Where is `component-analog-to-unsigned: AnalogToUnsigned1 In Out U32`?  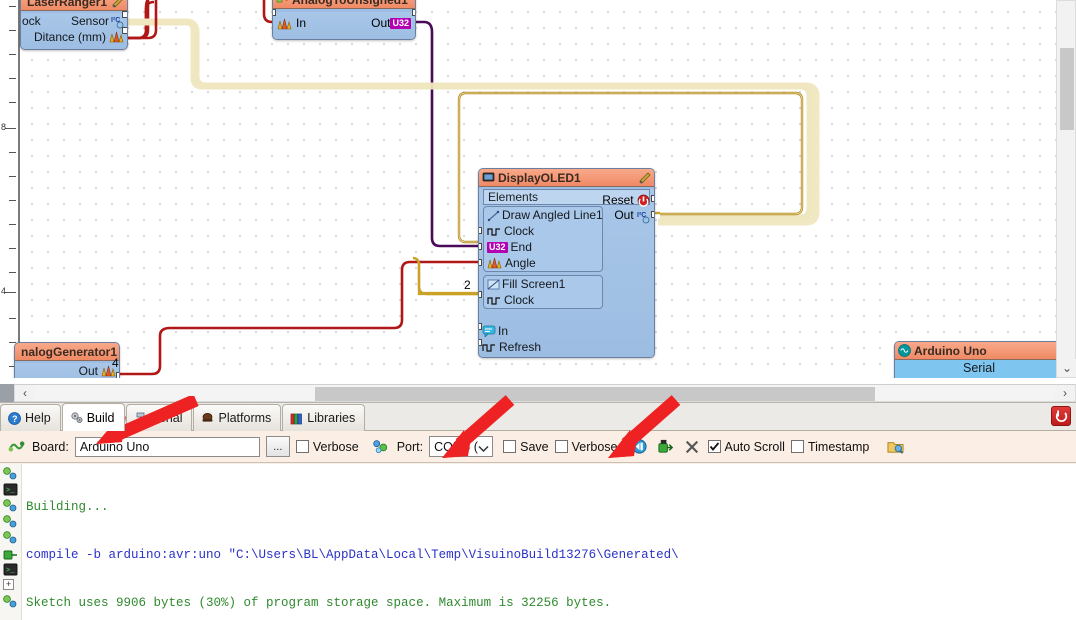 component-analog-to-unsigned: AnalogToUnsigned1 In Out U32 is located at coordinates (344, 20).